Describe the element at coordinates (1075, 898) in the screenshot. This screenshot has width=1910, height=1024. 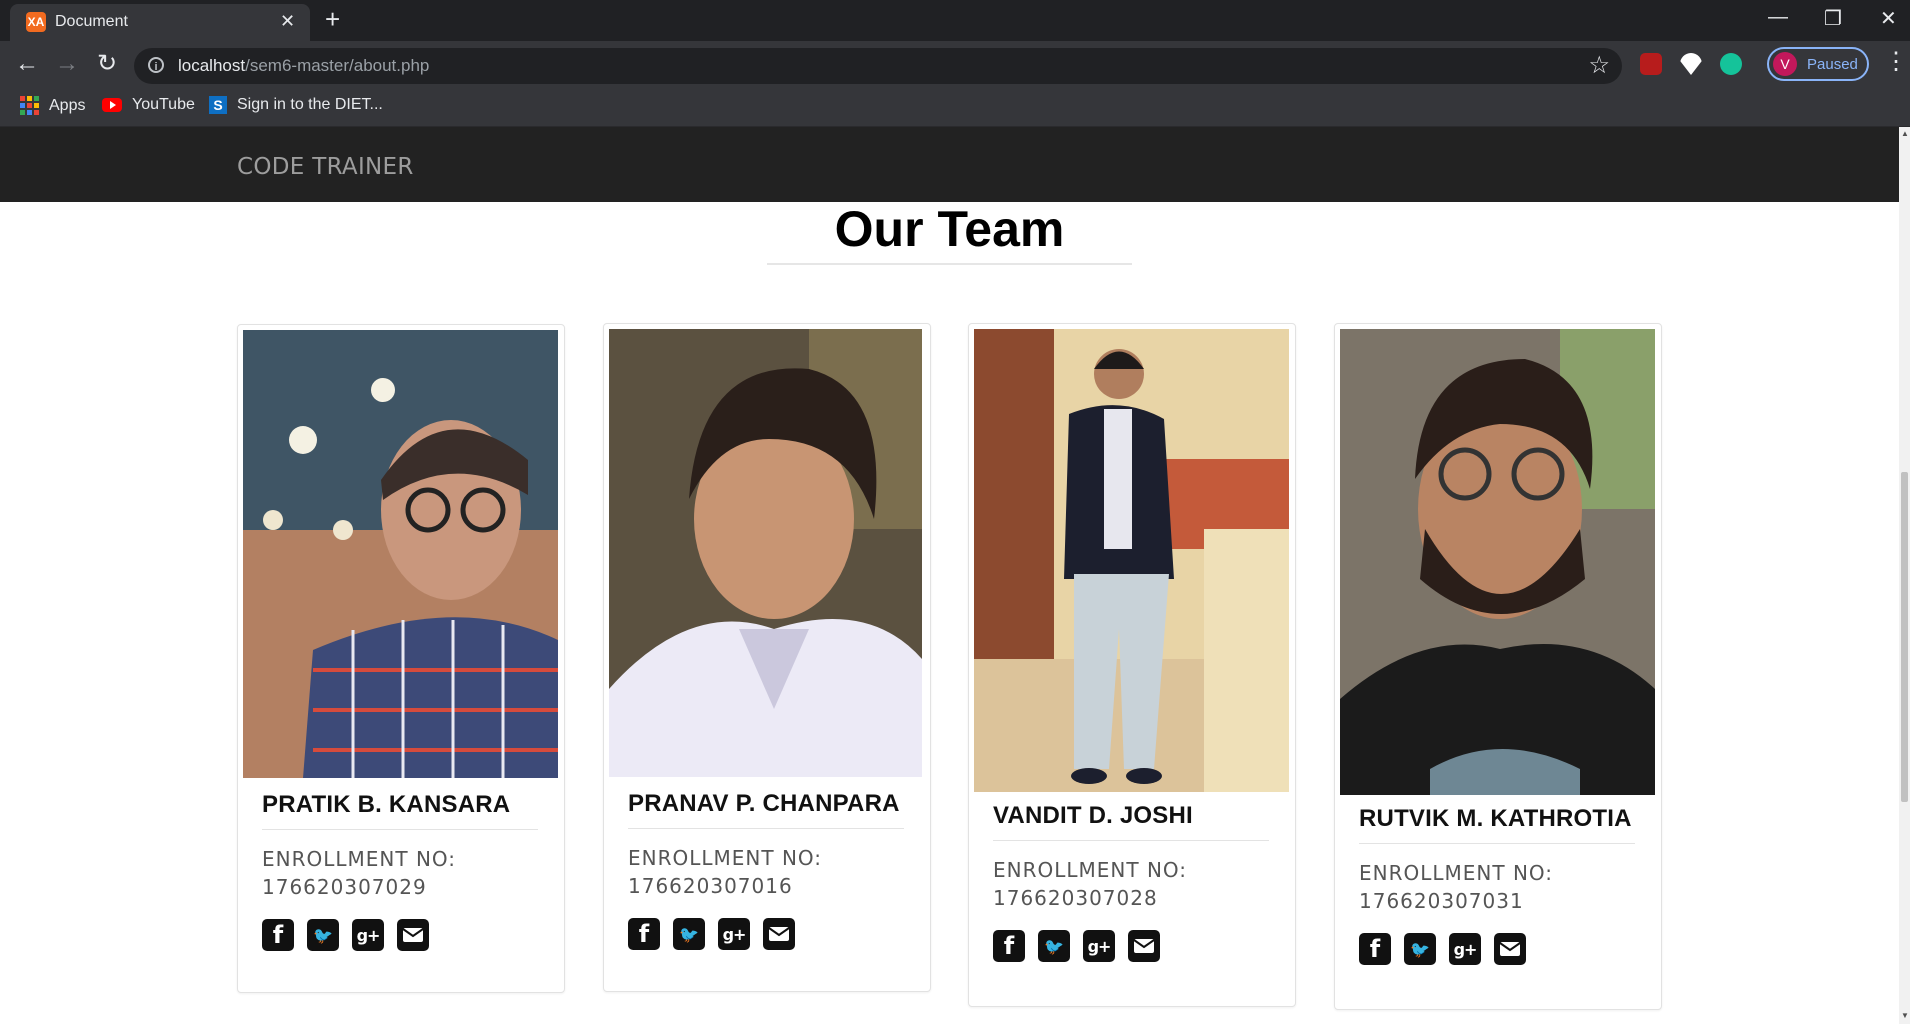
I see `enrollment-number: 176620307028` at that location.